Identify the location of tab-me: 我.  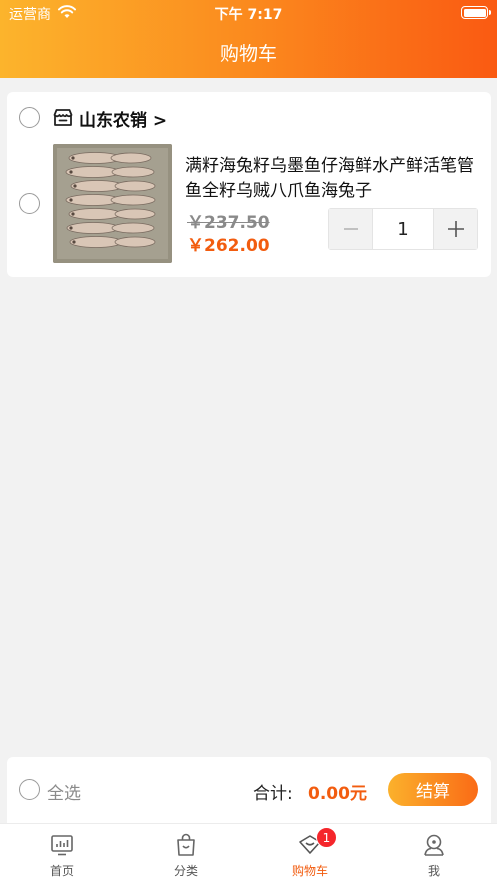
(434, 853).